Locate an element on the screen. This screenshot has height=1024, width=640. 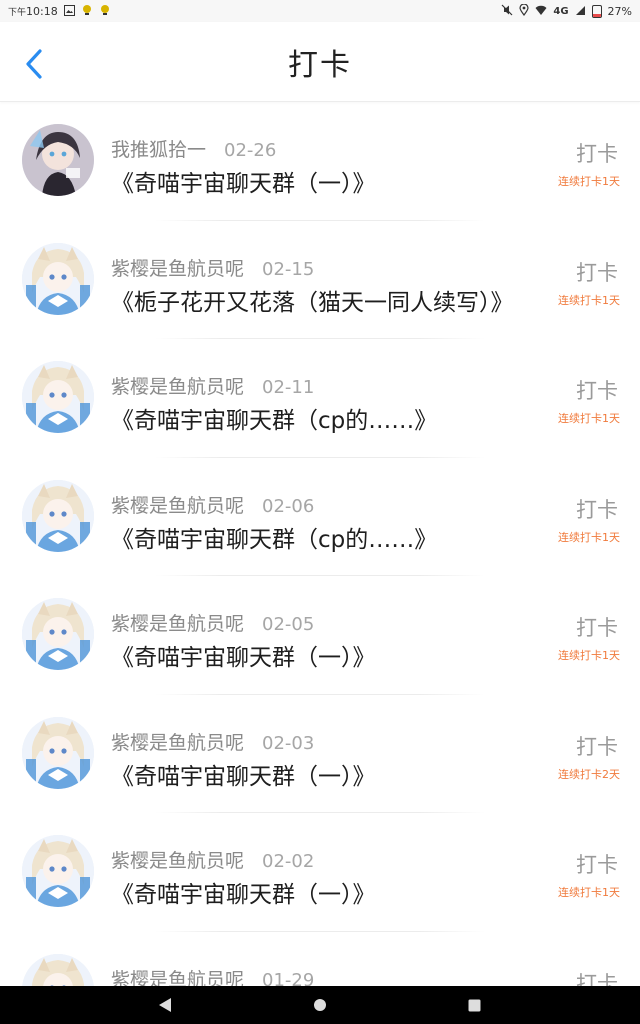
app-header: 打卡 is located at coordinates (320, 62).